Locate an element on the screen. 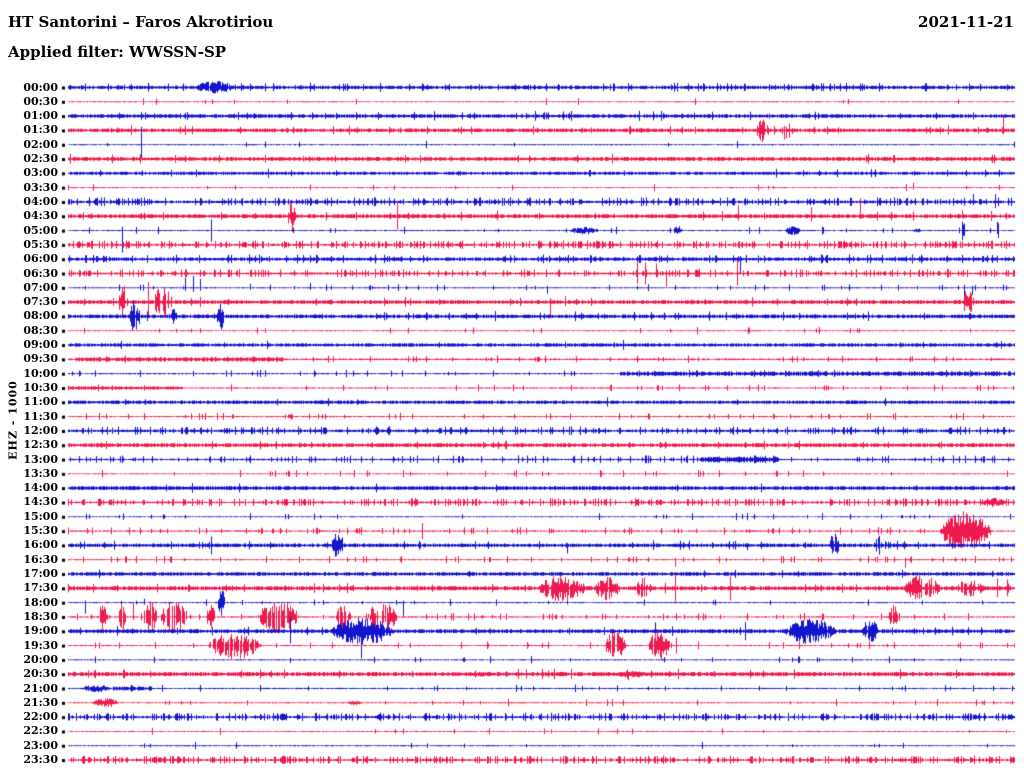 The image size is (1024, 780). time-label-1430: 14:30 is located at coordinates (40, 502).